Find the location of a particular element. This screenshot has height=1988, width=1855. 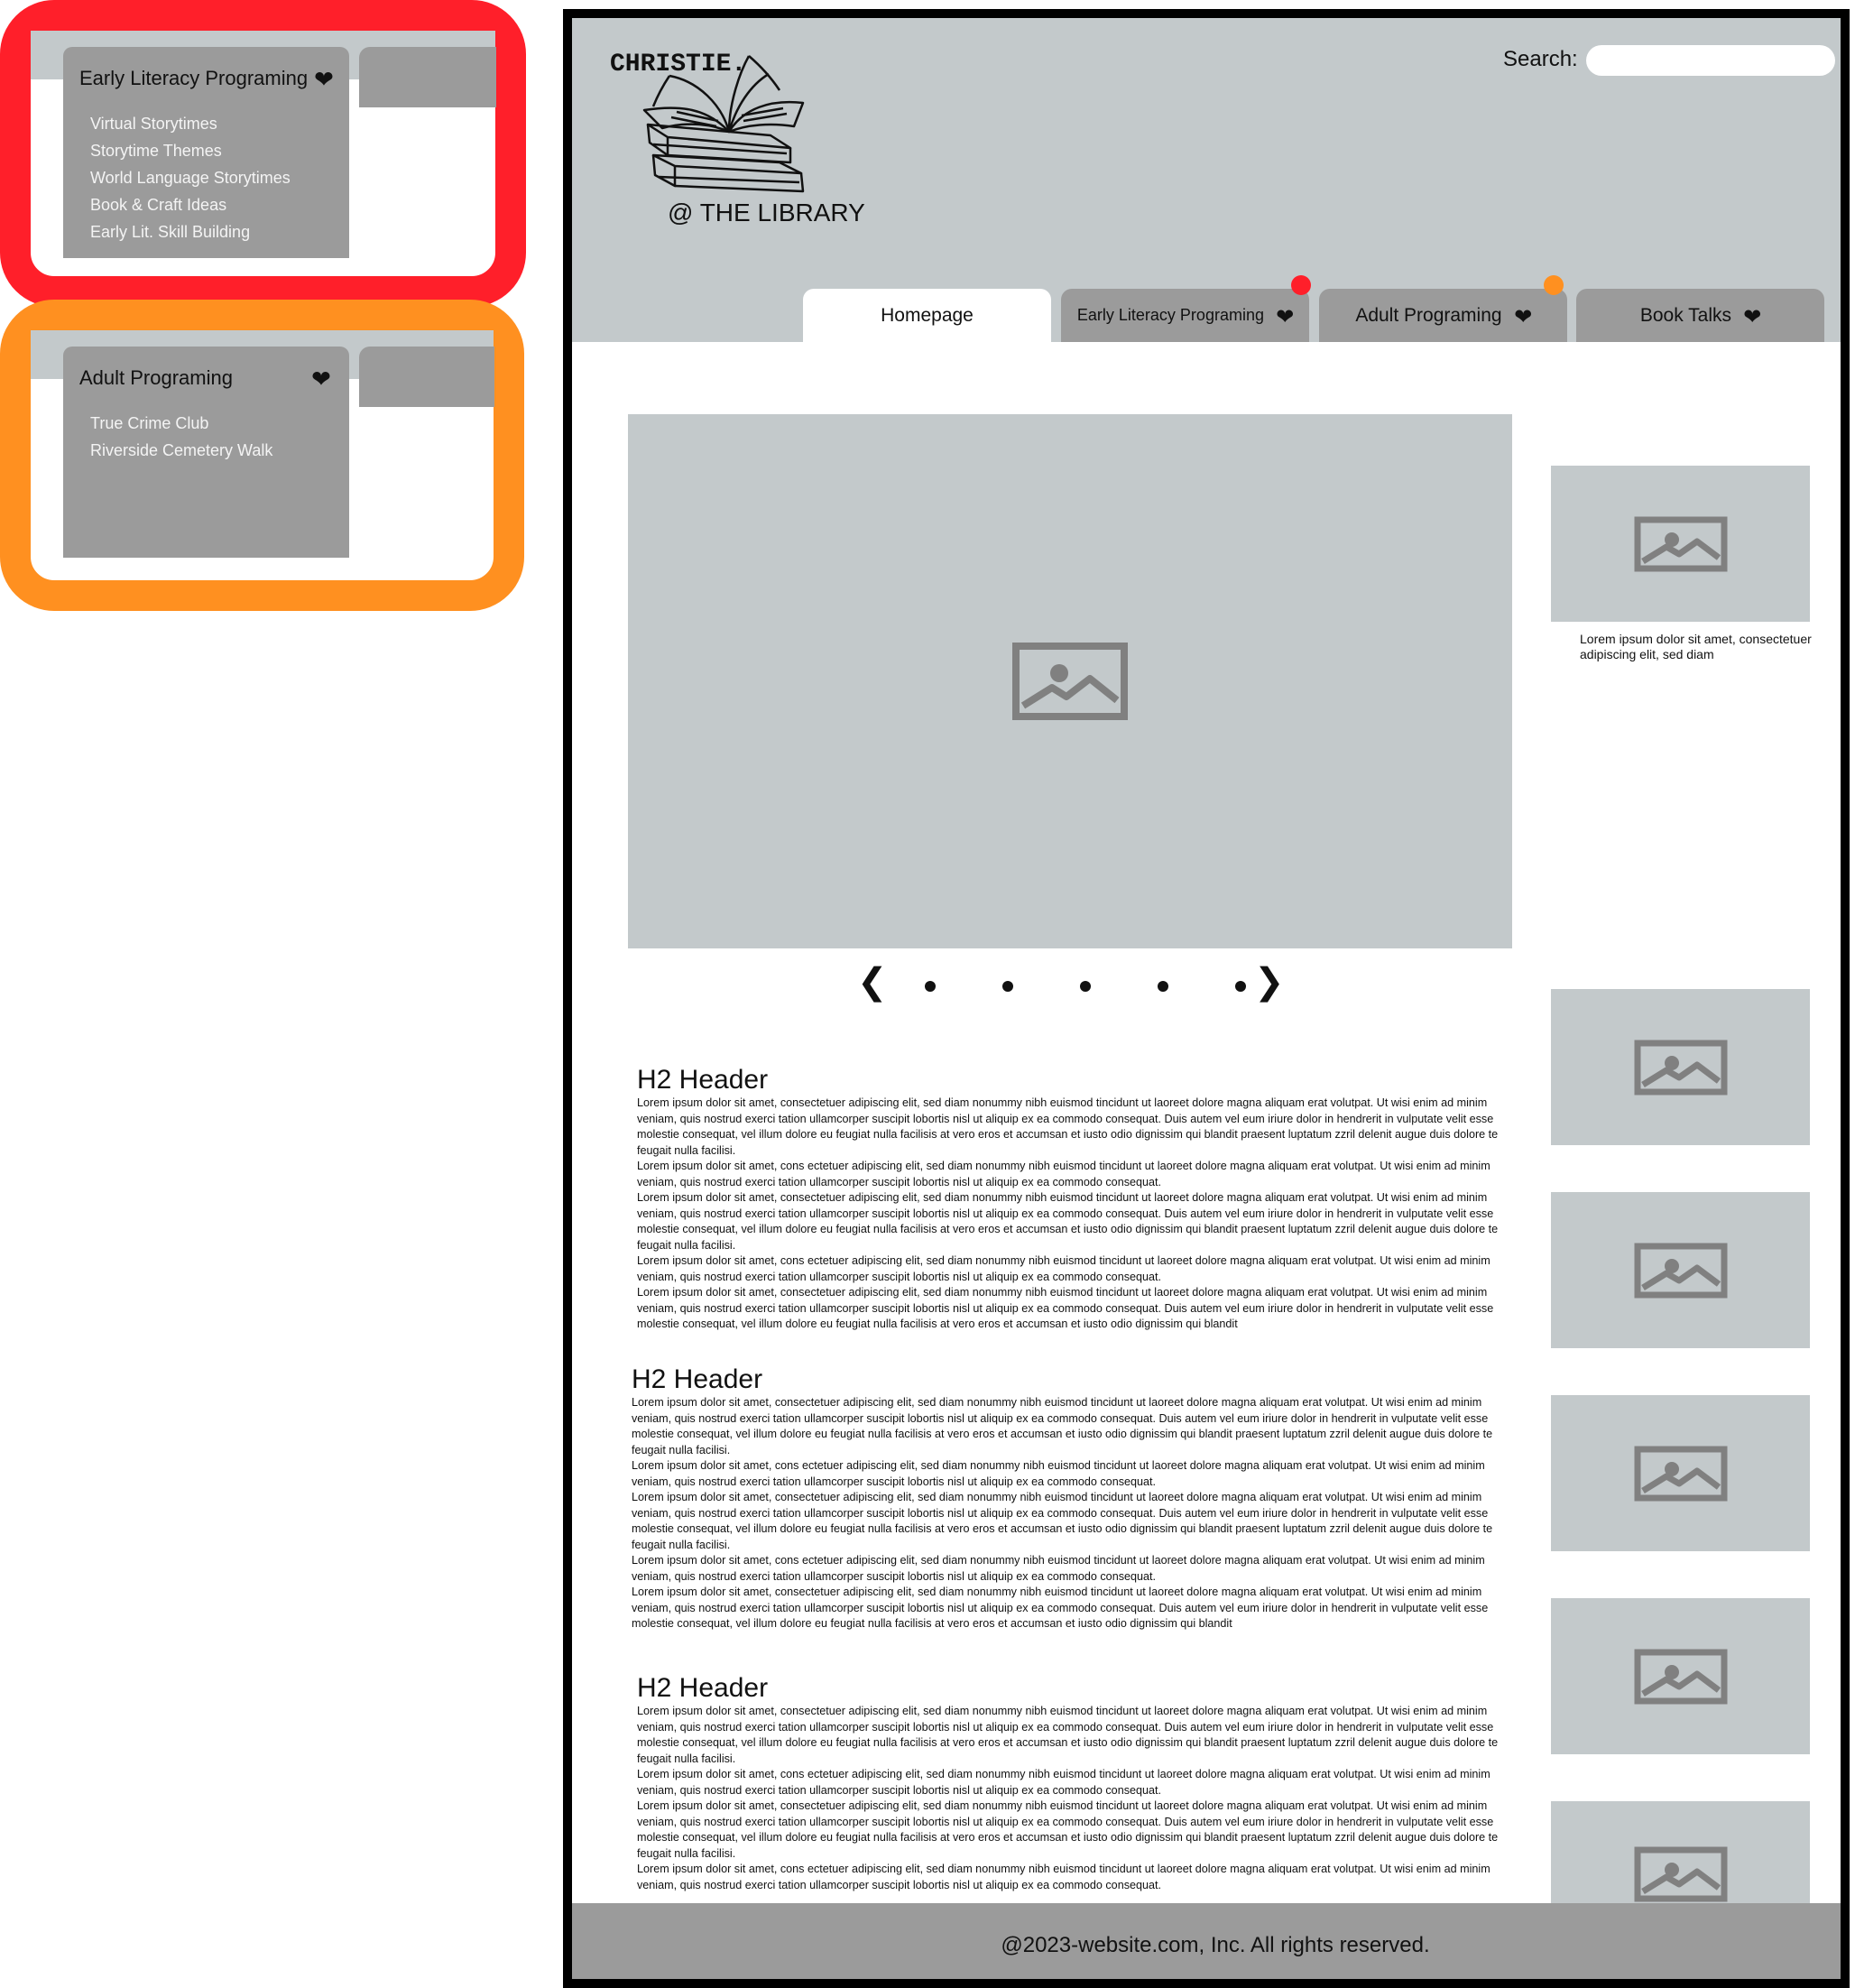

menu-item-early-lit-skill-building: Early Lit. Skill Building is located at coordinates (190, 231).